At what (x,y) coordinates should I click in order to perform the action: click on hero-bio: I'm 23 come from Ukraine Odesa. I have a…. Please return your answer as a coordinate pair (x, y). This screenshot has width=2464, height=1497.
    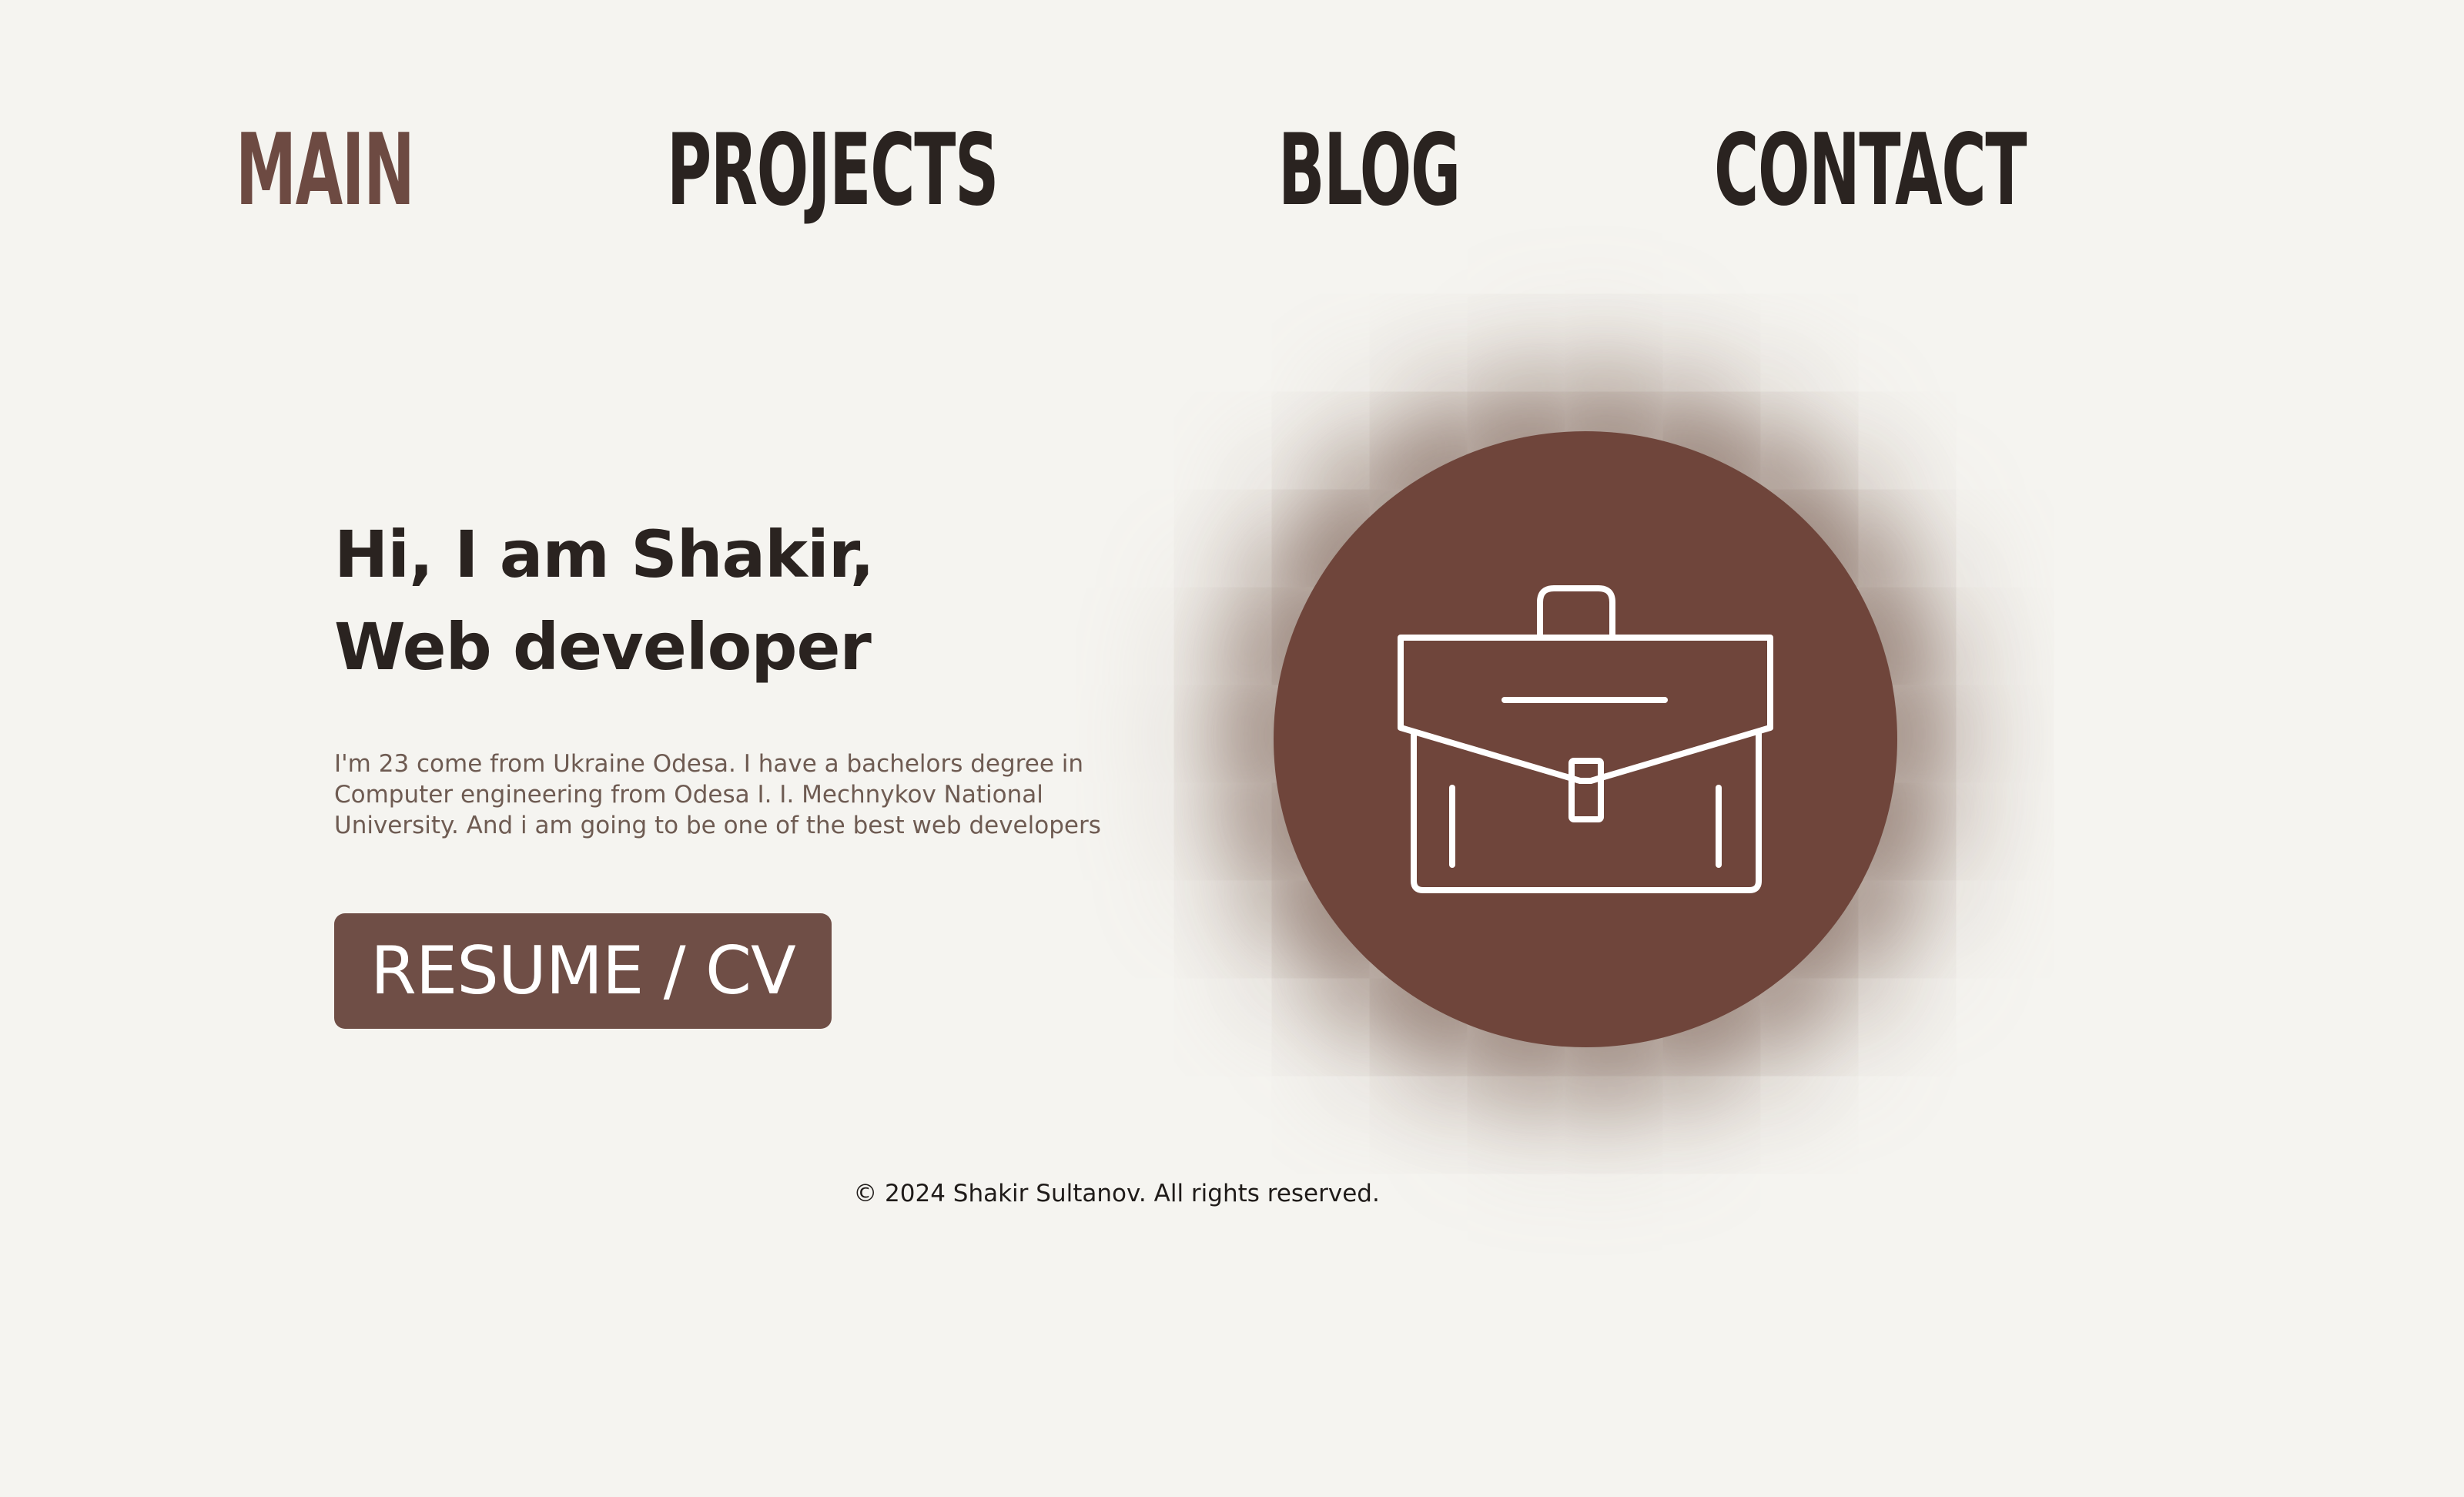
    Looking at the image, I should click on (717, 794).